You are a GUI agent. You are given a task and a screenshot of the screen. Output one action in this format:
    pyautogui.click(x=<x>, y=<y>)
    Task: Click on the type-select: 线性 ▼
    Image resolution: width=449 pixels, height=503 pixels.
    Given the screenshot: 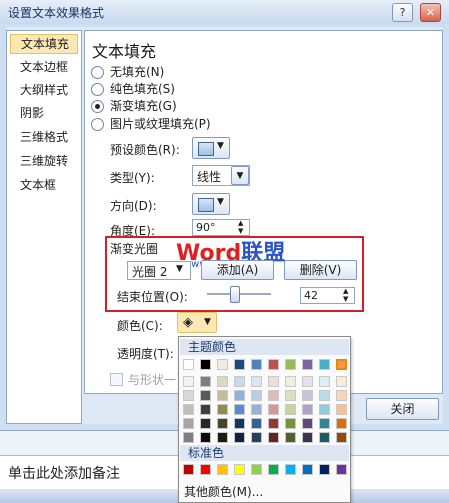 What is the action you would take?
    pyautogui.click(x=221, y=175)
    